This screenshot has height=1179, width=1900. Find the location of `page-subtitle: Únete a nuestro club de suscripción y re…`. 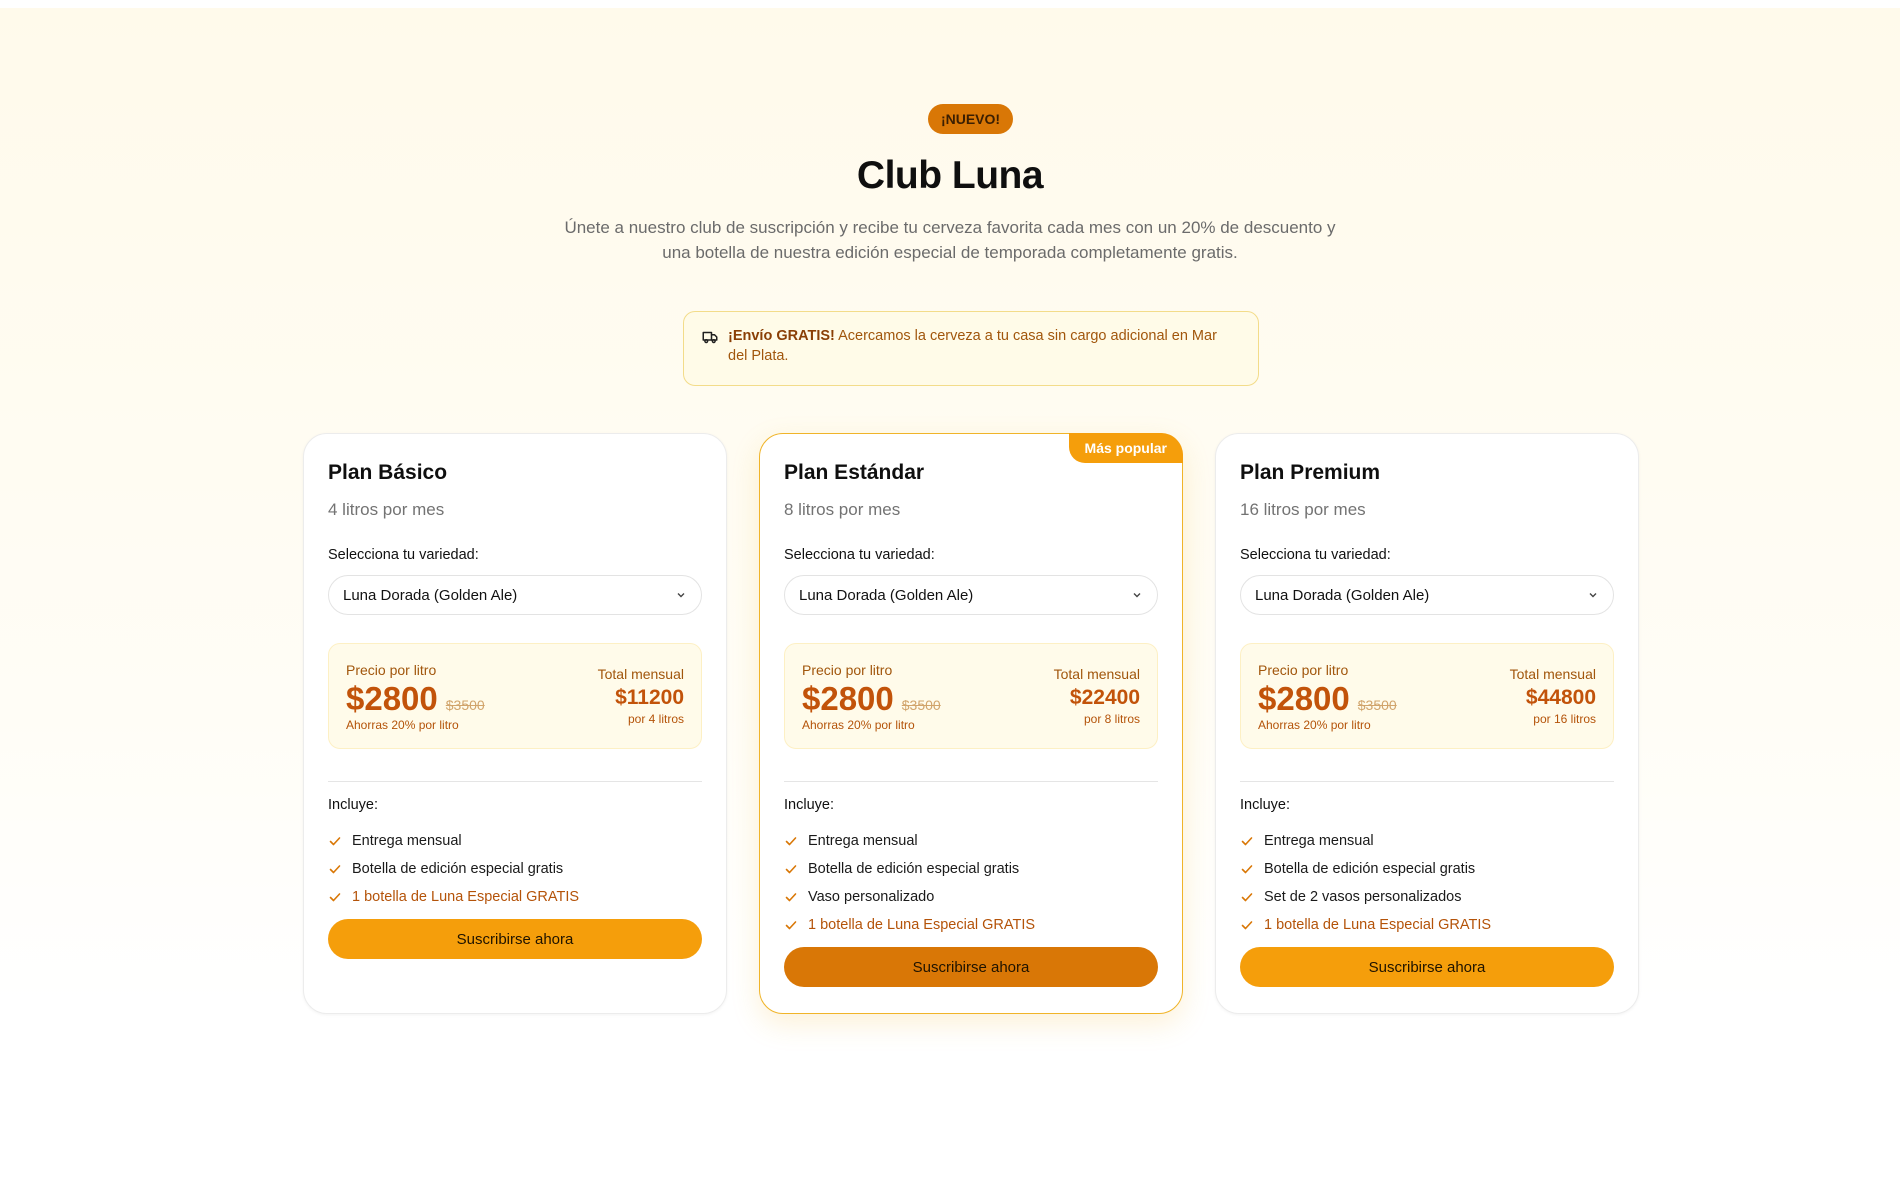

page-subtitle: Únete a nuestro club de suscripción y re… is located at coordinates (950, 240).